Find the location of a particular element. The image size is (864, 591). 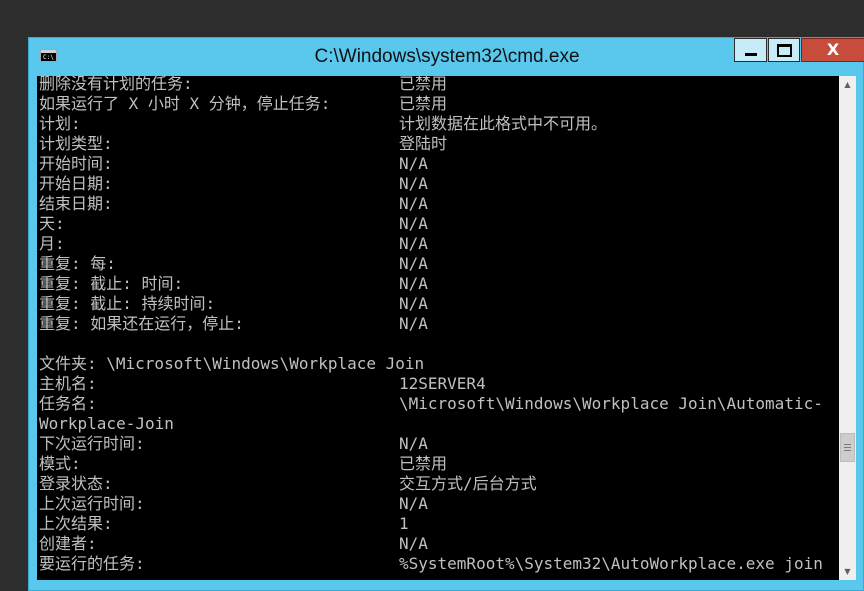

console-line-label: 上次结果: is located at coordinates (76, 523).